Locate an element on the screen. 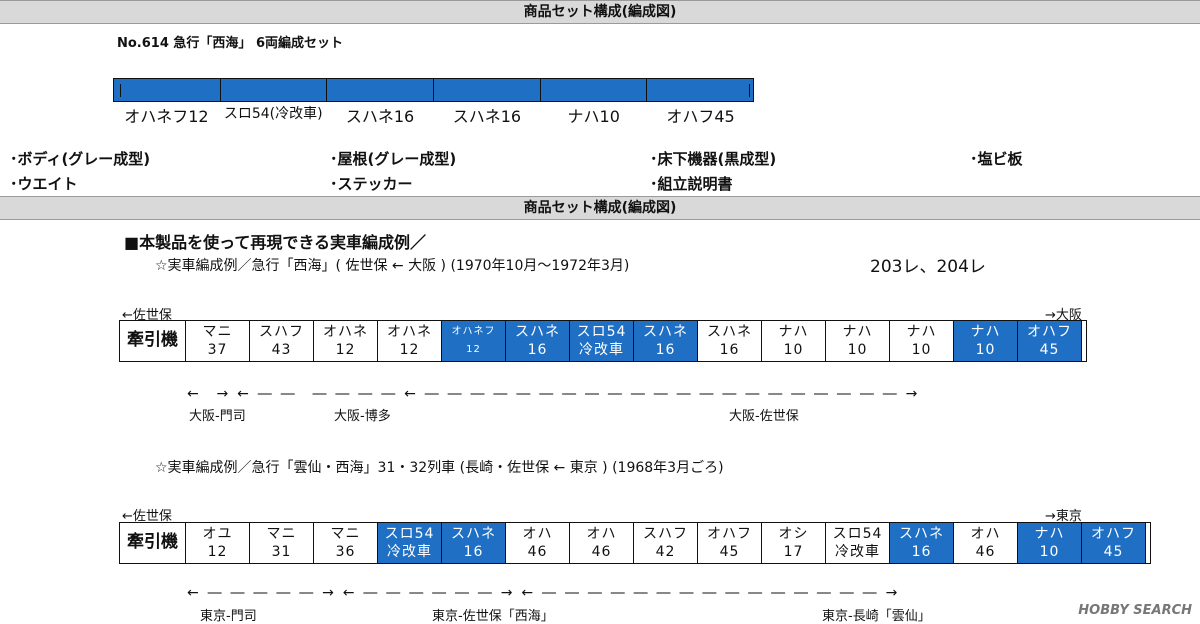 This screenshot has width=1200, height=624. part-item: ･床下機器(黒成型) is located at coordinates (713, 159).